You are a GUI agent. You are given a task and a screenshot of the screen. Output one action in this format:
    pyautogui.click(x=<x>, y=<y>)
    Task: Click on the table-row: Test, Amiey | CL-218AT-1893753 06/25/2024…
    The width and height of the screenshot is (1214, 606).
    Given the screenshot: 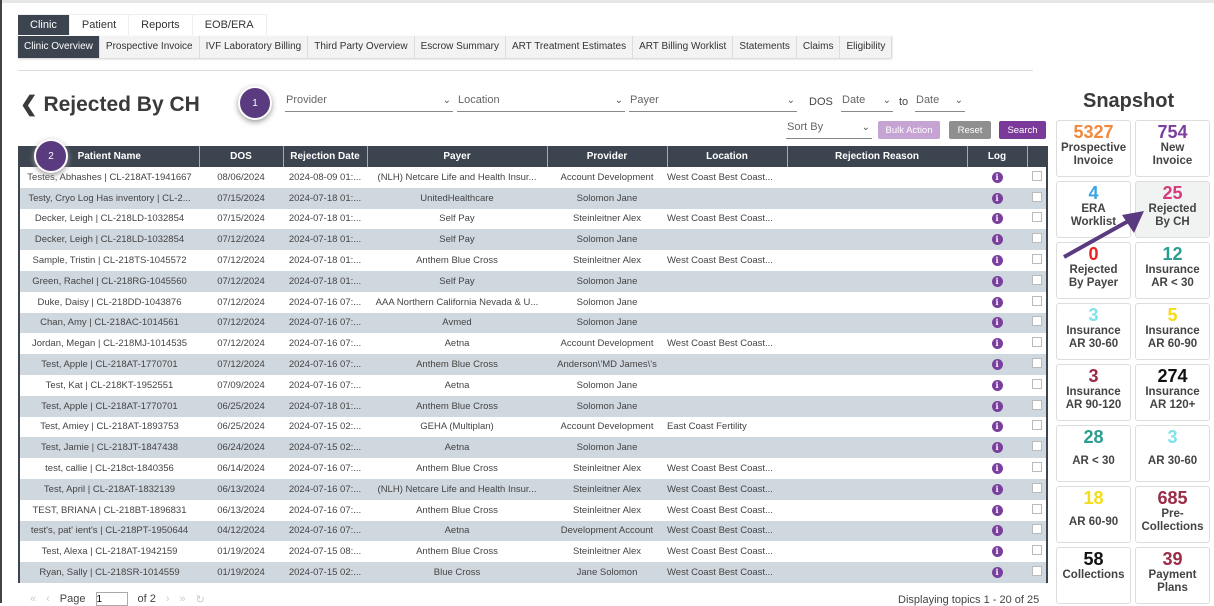 What is the action you would take?
    pyautogui.click(x=533, y=427)
    